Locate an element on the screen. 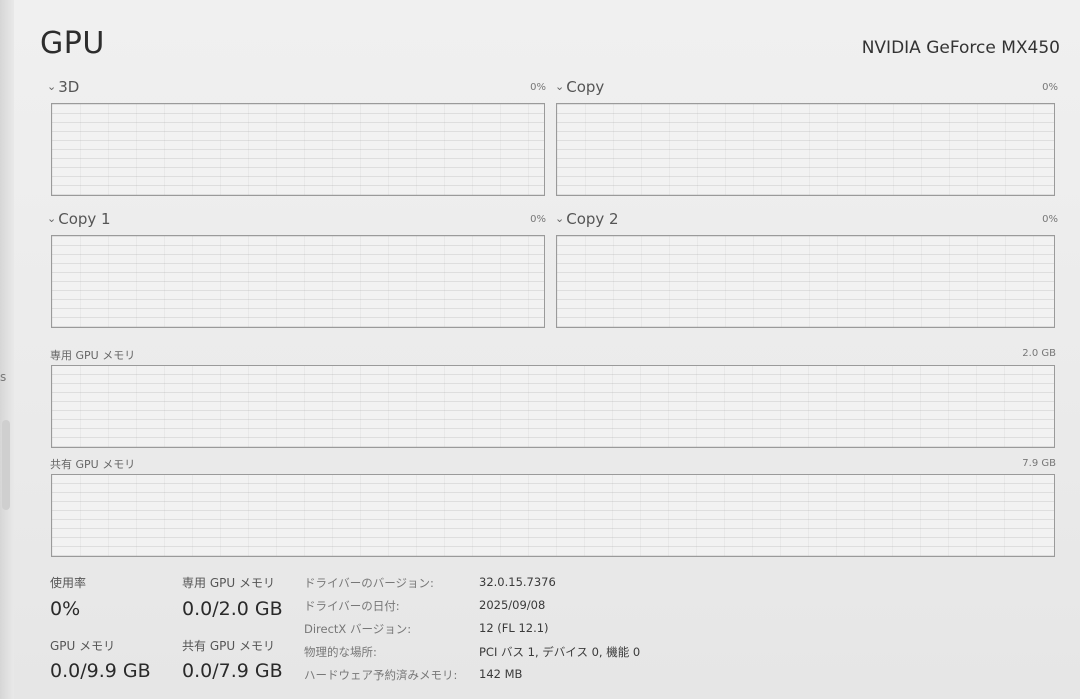 This screenshot has width=1080, height=699. dedicated-memory-max: 2.0 GB is located at coordinates (1039, 353).